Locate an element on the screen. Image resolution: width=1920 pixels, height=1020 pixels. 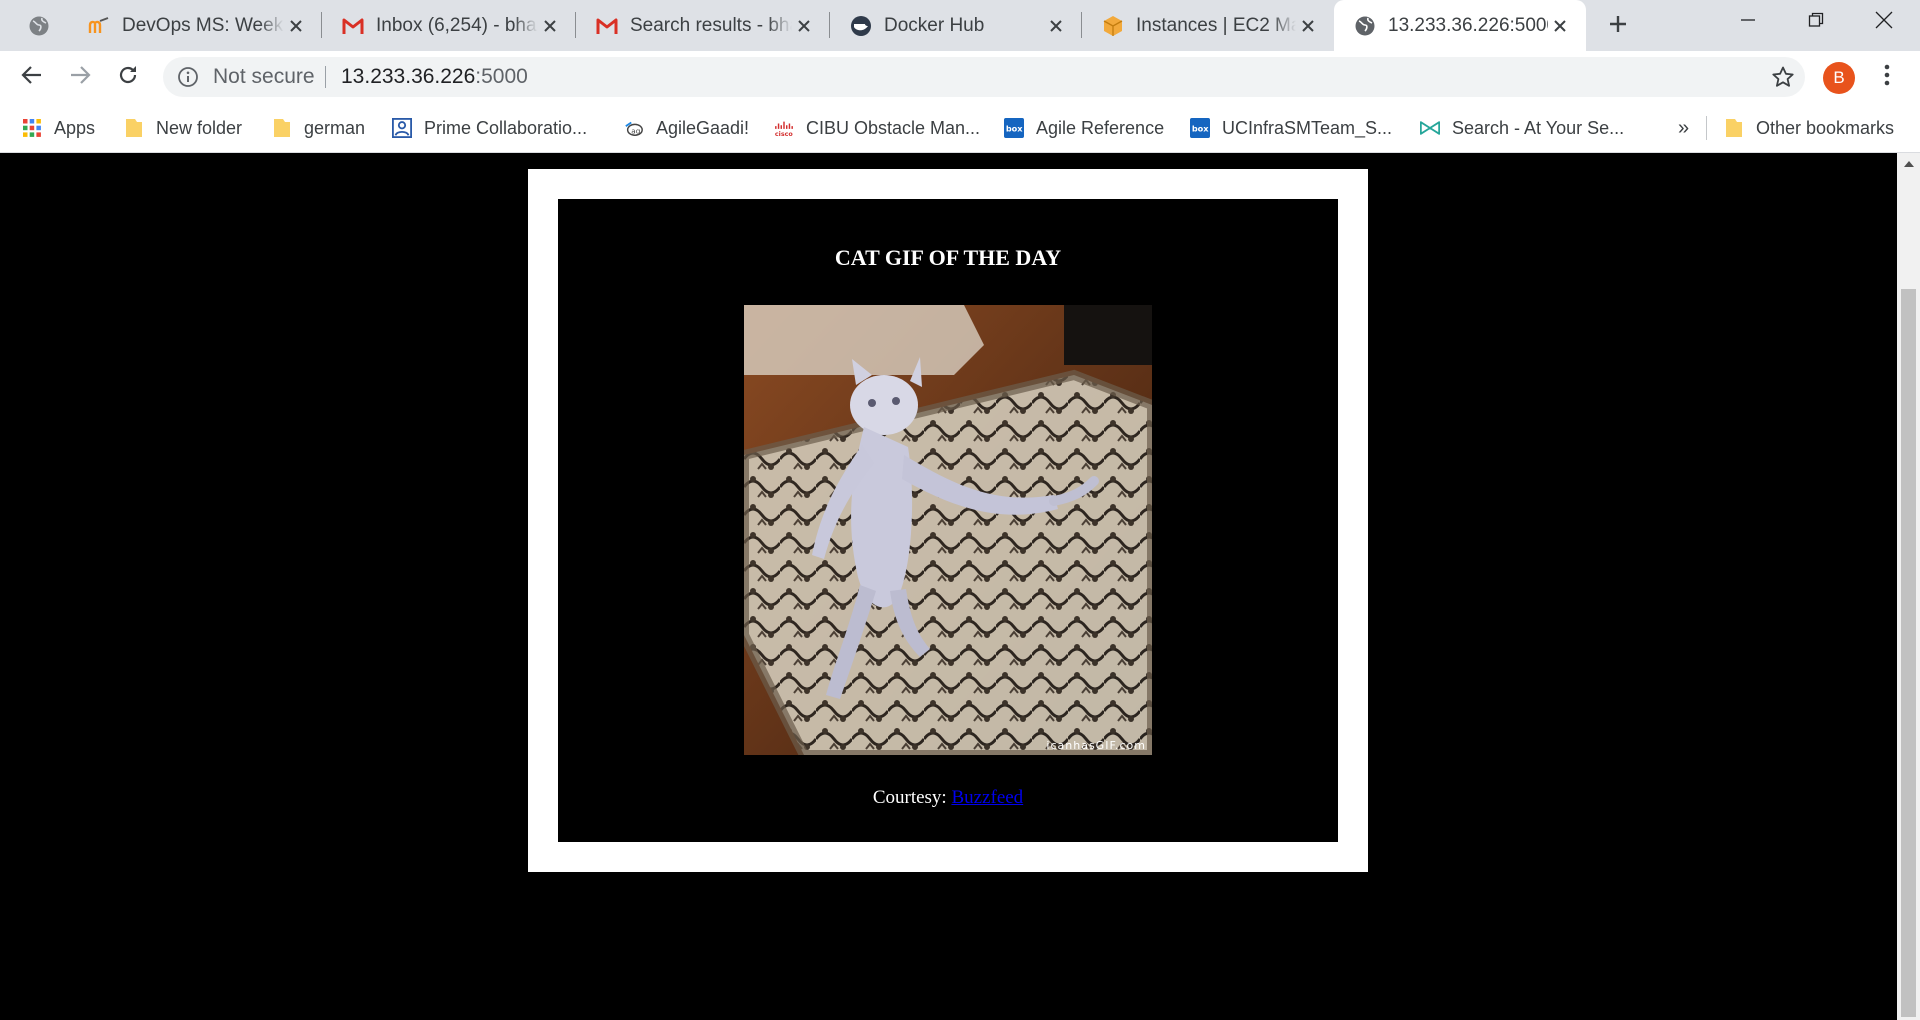
moodle-icon is located at coordinates (99, 26).